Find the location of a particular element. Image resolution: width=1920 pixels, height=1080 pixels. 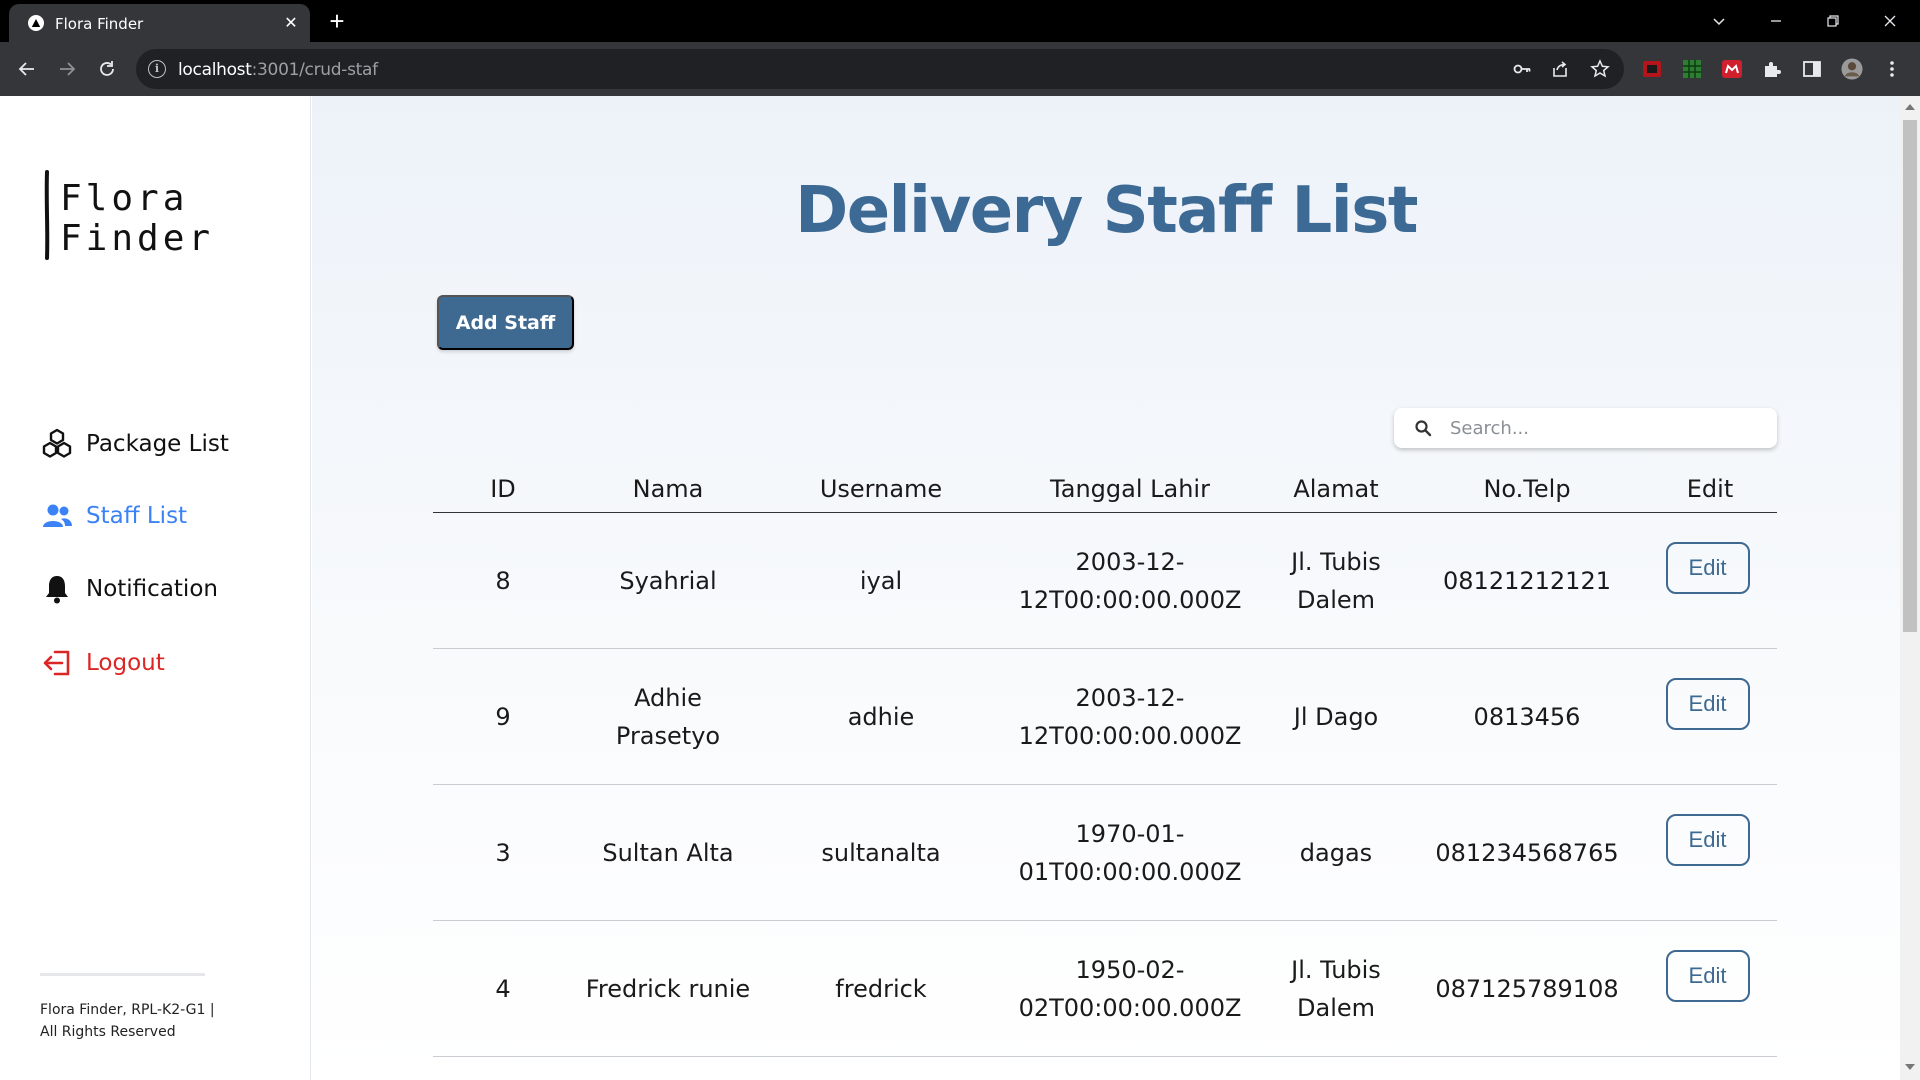

add-staff-button: Add Staff is located at coordinates (505, 322).